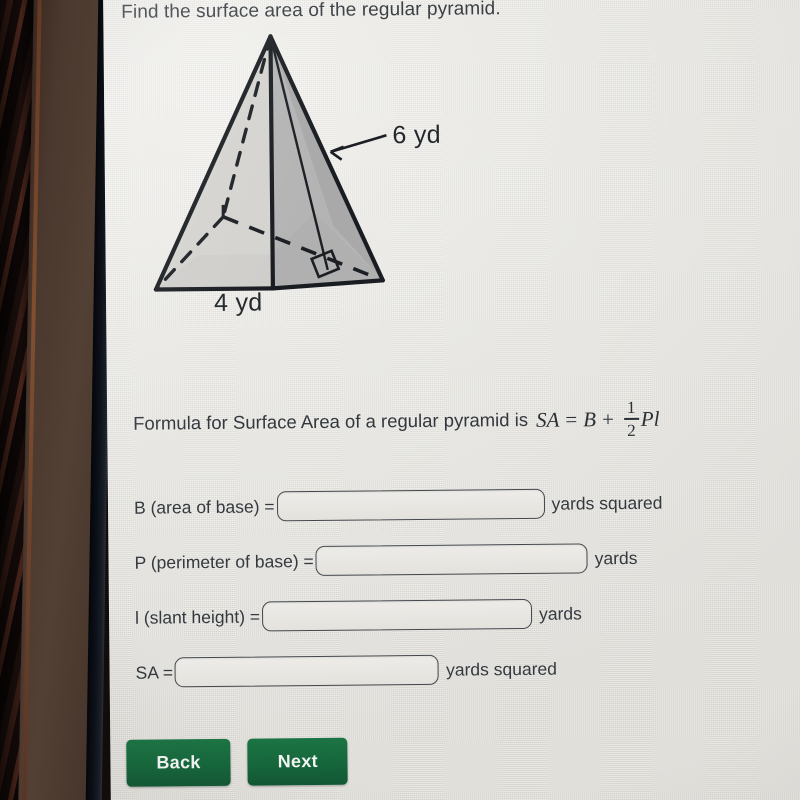 The image size is (800, 800). I want to click on label-area-of-base: B (area of base) =, so click(204, 506).